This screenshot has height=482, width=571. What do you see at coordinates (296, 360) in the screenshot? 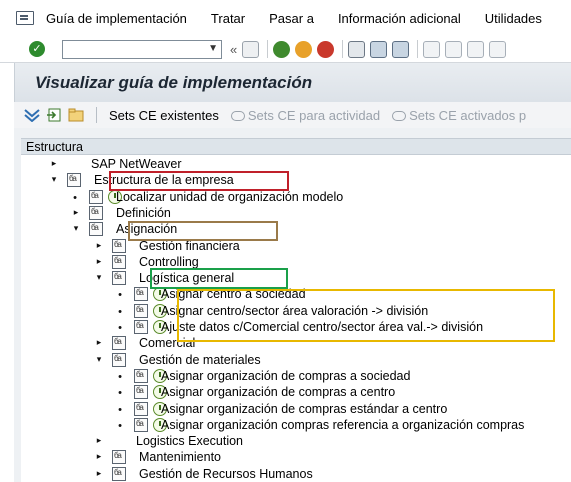
I see `tree-node: ▾ Gestión de materiales` at bounding box center [296, 360].